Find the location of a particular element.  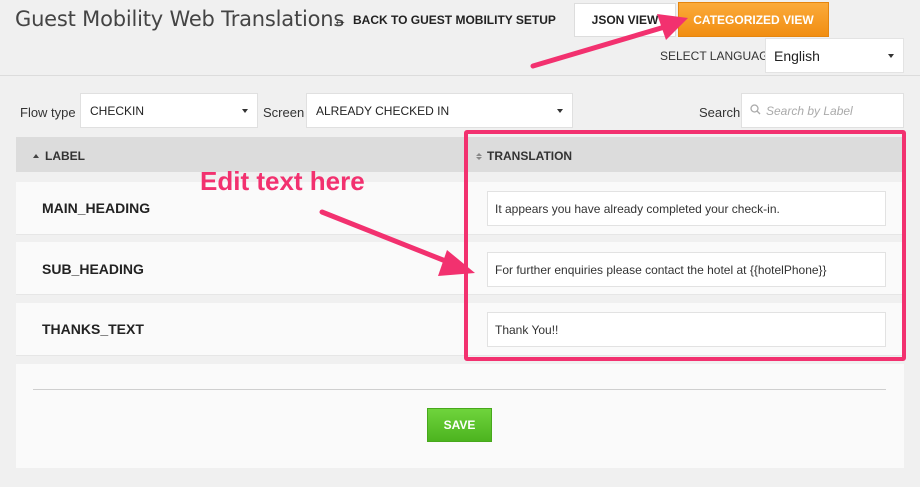

row-label: THANKS_TEXT is located at coordinates (93, 329).